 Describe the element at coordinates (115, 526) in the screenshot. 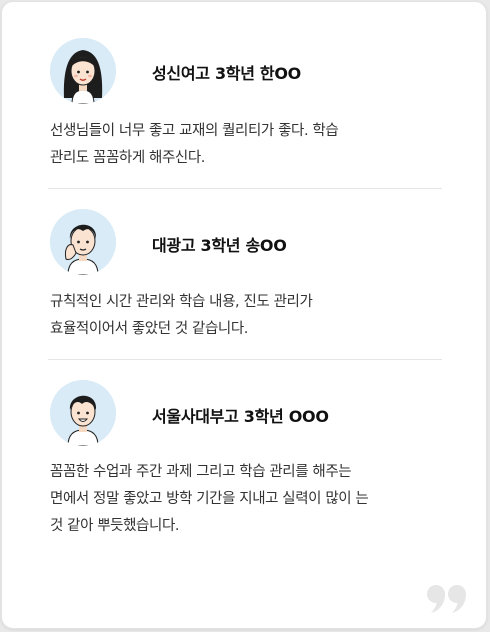

I see `review-text-line: 것 같아 뿌듯했습니다.` at that location.